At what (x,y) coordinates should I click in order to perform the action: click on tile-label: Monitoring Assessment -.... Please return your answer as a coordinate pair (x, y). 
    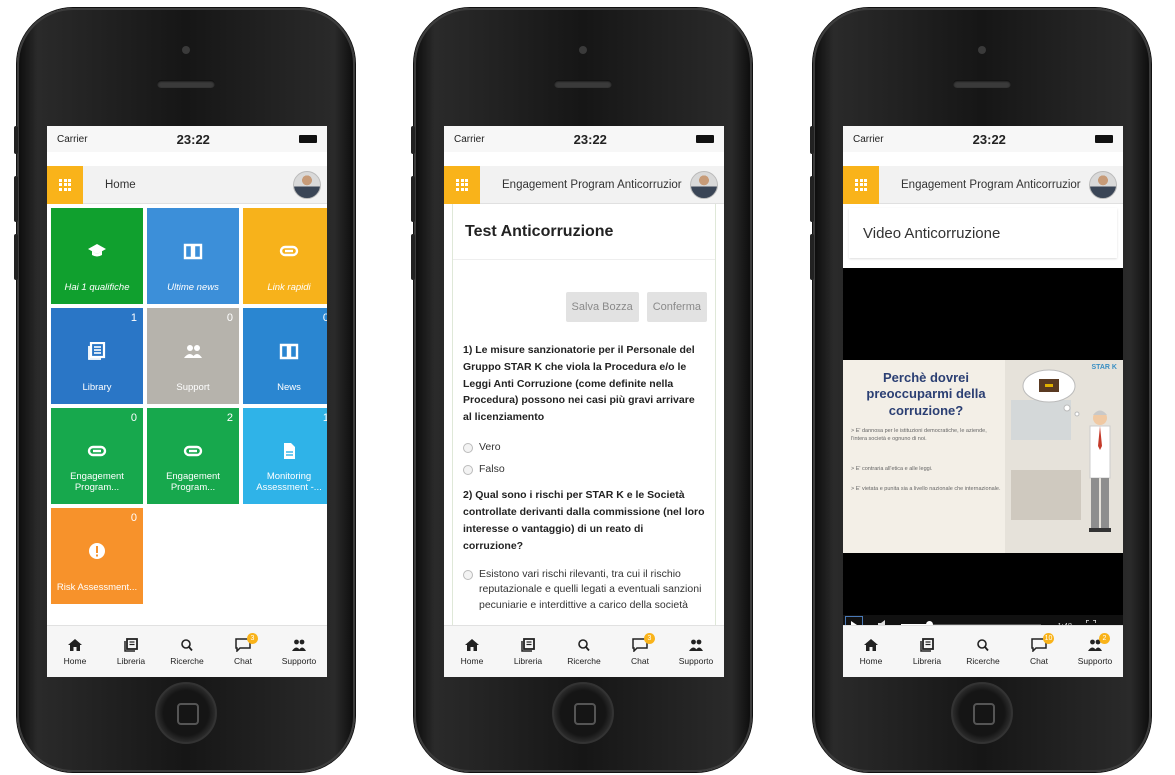
    Looking at the image, I should click on (289, 482).